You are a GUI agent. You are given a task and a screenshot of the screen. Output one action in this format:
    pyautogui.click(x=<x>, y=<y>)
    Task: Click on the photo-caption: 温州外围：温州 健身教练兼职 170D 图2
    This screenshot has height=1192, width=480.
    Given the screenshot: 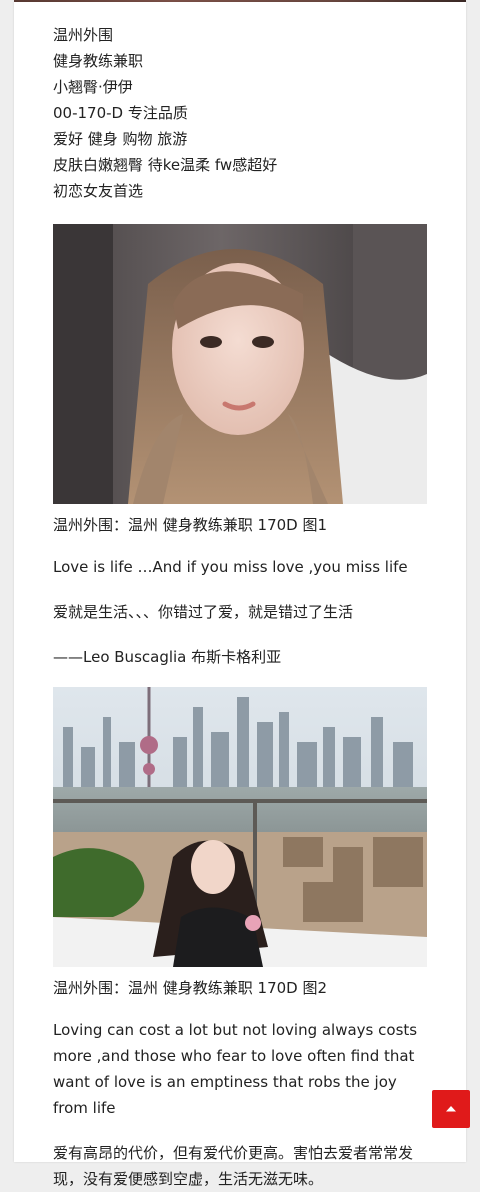 What is the action you would take?
    pyautogui.click(x=190, y=988)
    